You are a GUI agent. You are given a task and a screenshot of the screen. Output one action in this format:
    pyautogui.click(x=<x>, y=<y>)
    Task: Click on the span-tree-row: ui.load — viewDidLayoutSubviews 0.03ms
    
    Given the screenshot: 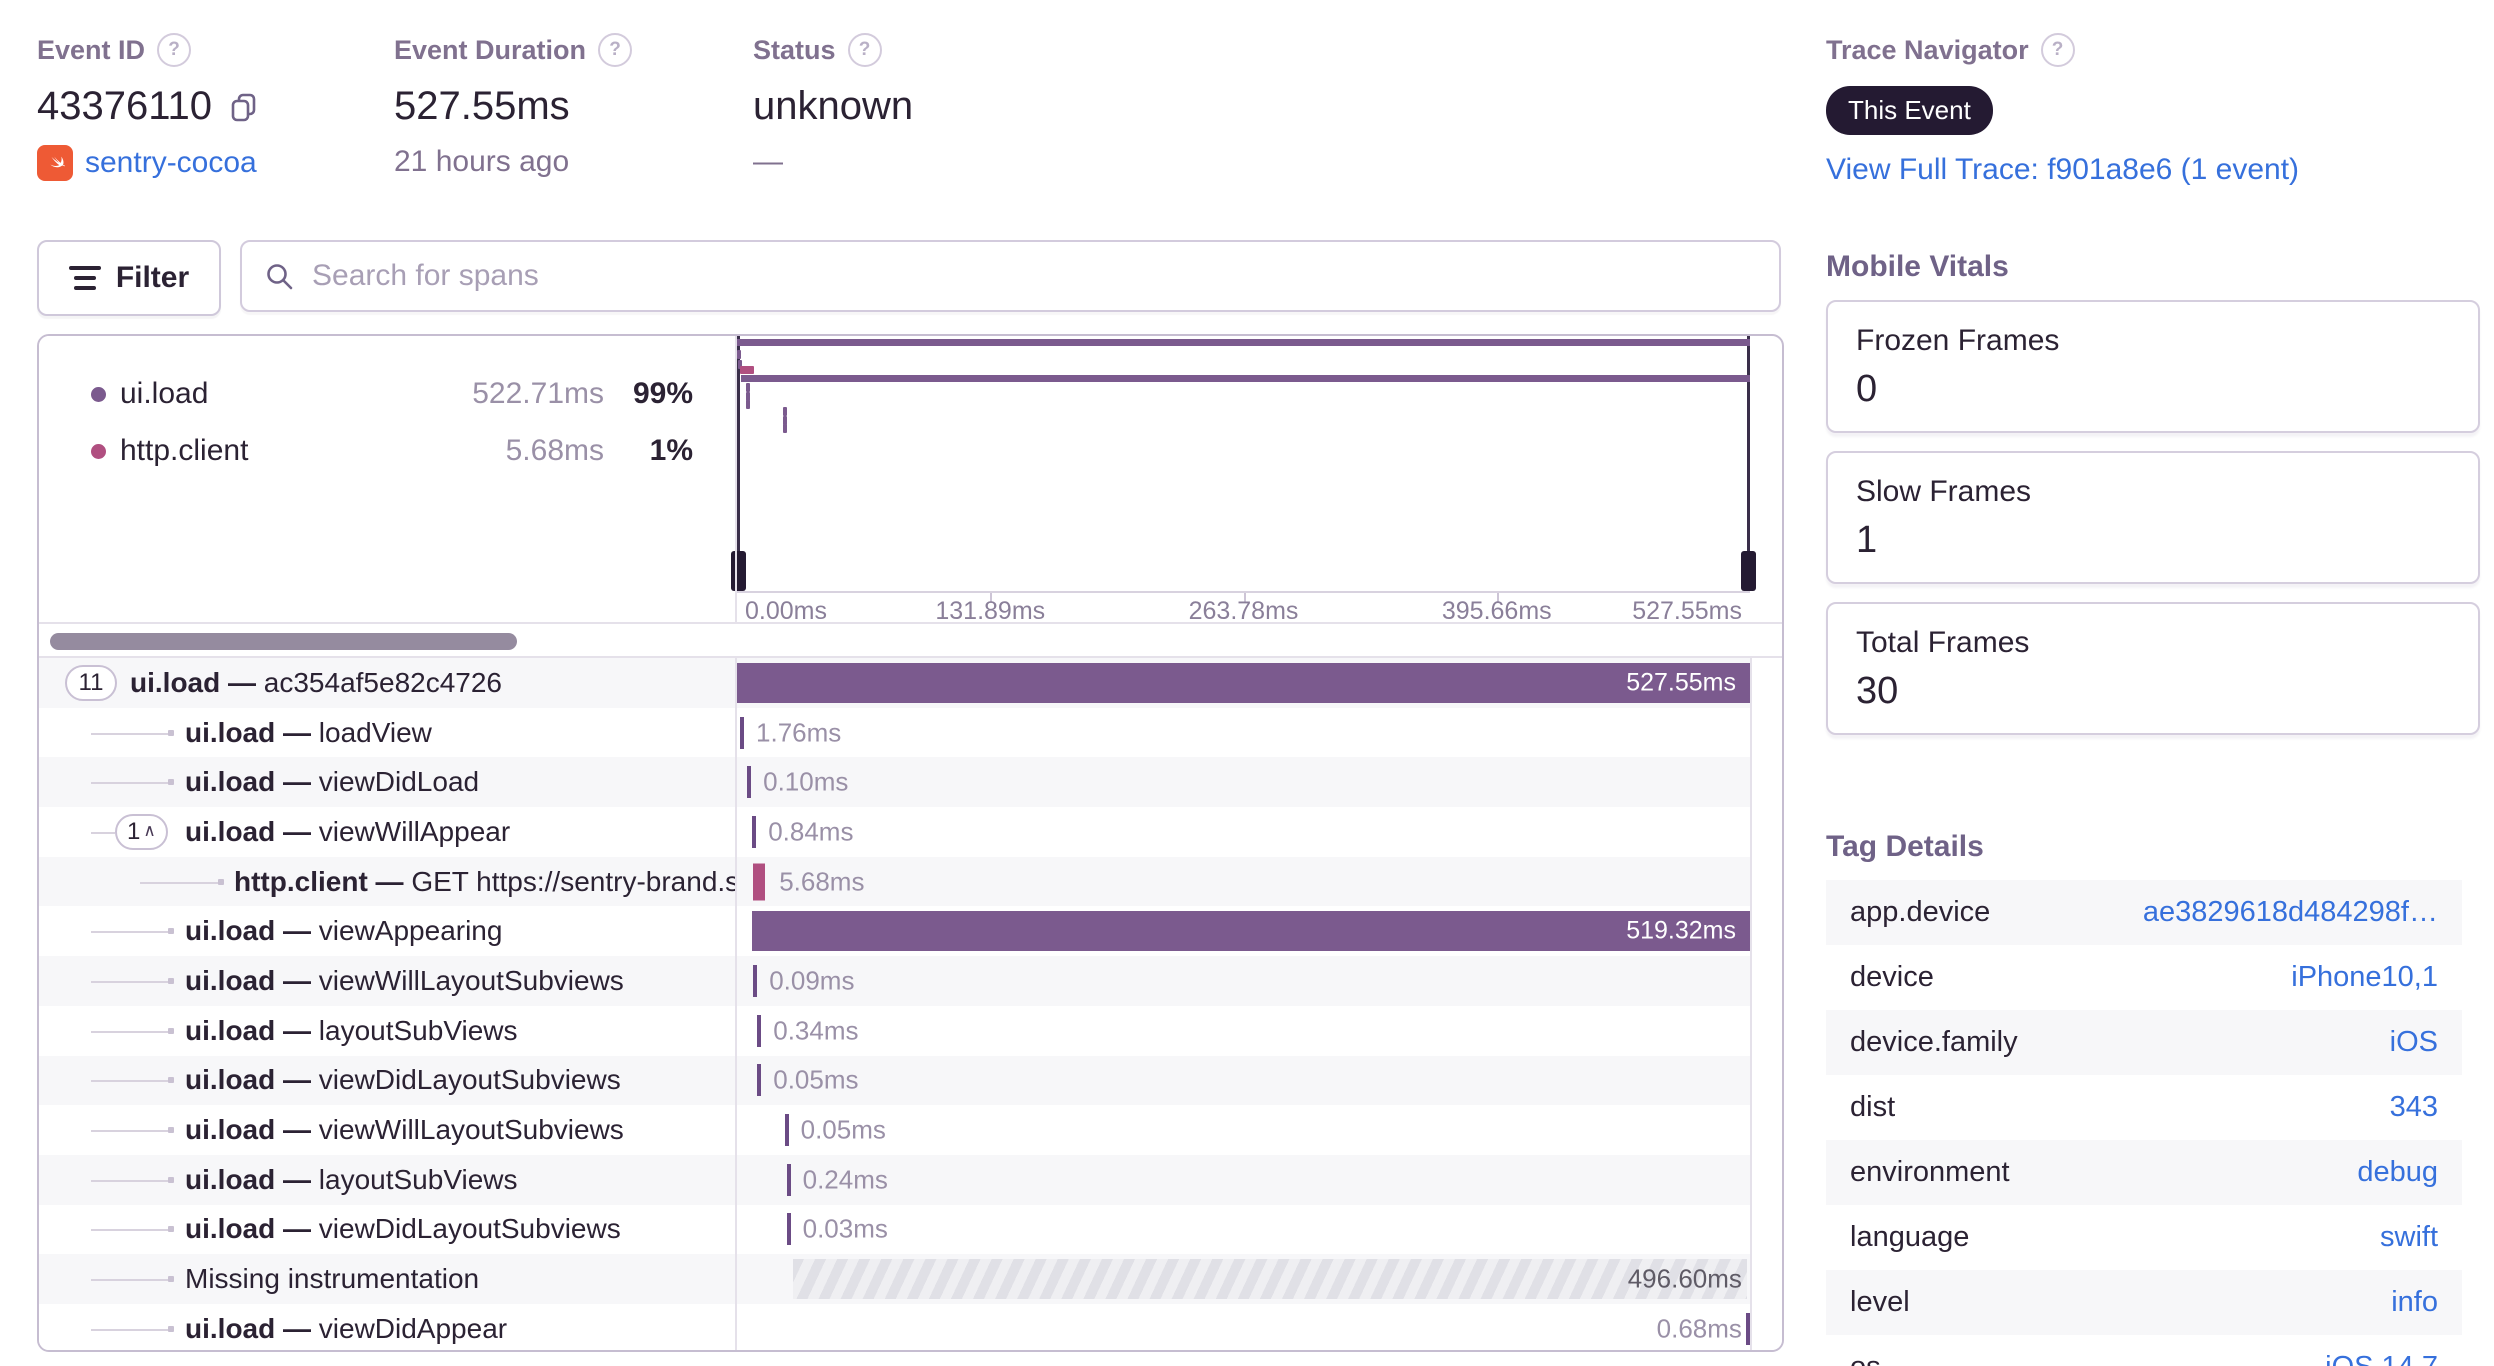 What is the action you would take?
    pyautogui.click(x=910, y=1229)
    